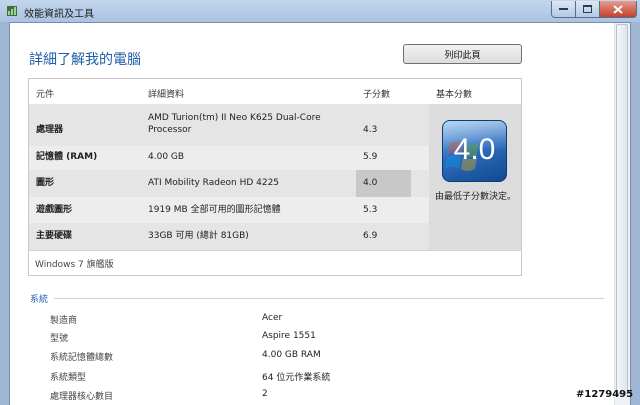 The height and width of the screenshot is (405, 640). I want to click on row-subscore: 5.3, so click(370, 210).